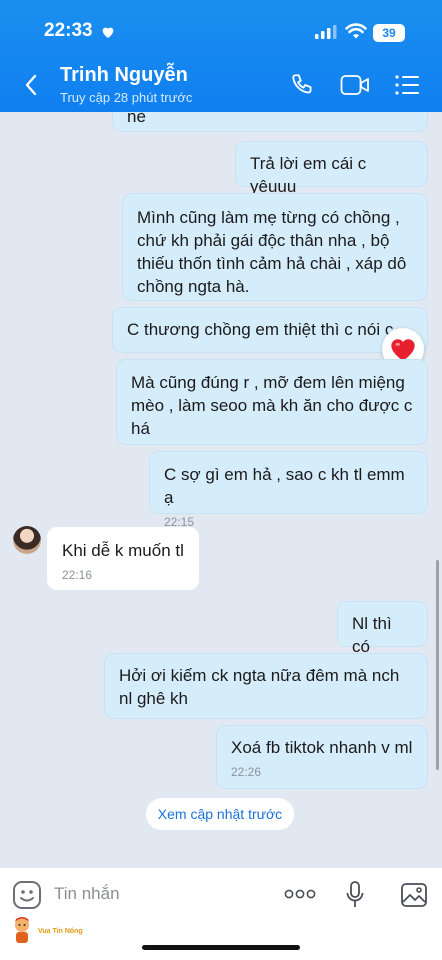 The height and width of the screenshot is (960, 442). I want to click on message-time: 22:15, so click(179, 522).